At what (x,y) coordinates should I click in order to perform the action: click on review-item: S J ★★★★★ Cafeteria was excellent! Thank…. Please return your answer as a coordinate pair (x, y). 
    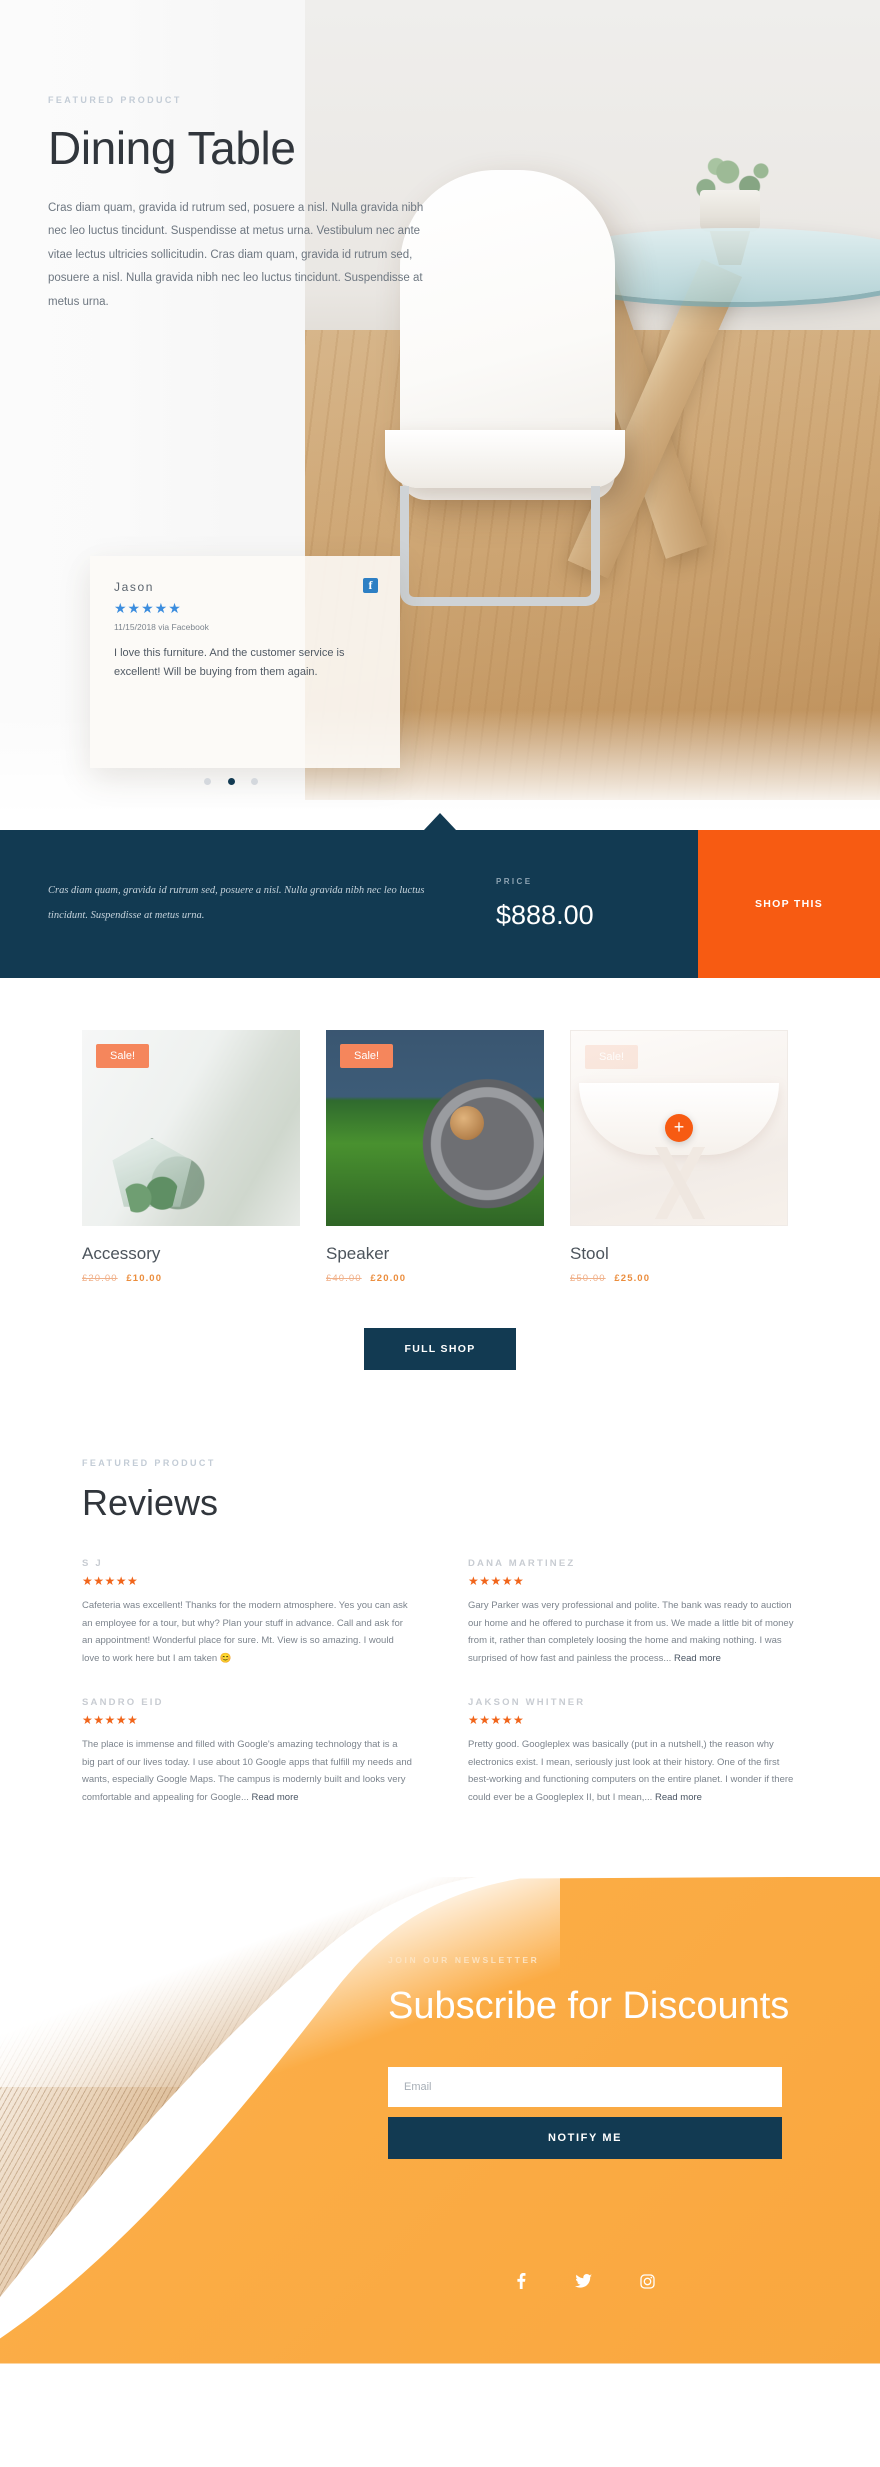
    Looking at the image, I should click on (247, 1612).